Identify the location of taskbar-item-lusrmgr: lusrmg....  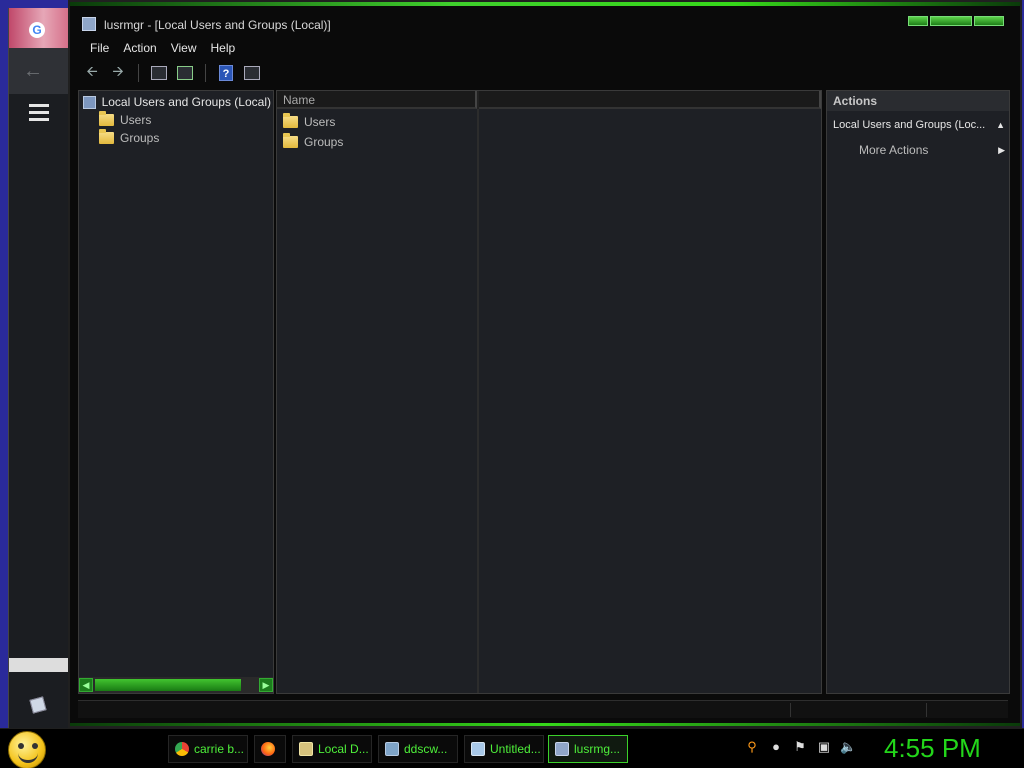
(588, 749).